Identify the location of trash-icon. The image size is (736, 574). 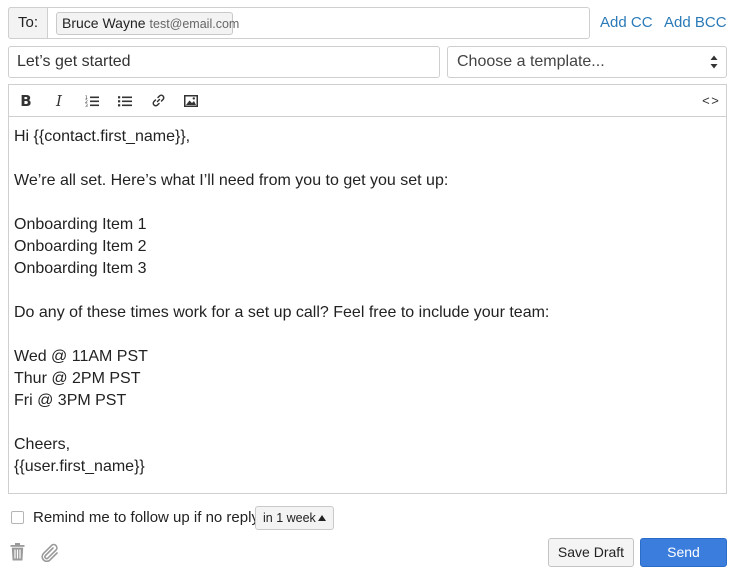
(17, 552).